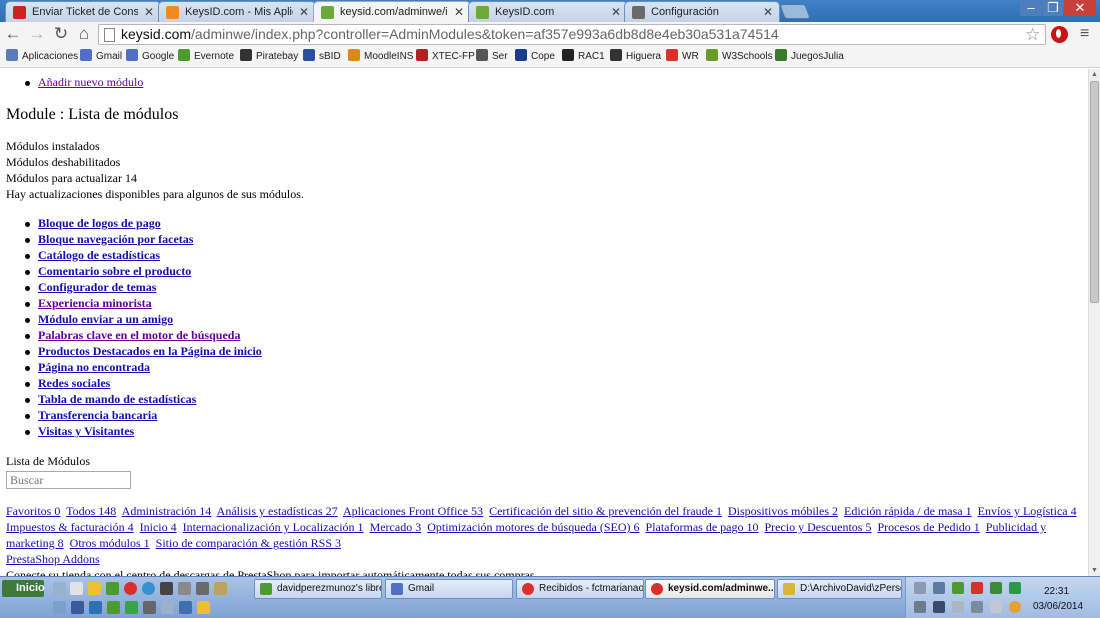  I want to click on scroll-down-arrow-icon: ▼, so click(1094, 570).